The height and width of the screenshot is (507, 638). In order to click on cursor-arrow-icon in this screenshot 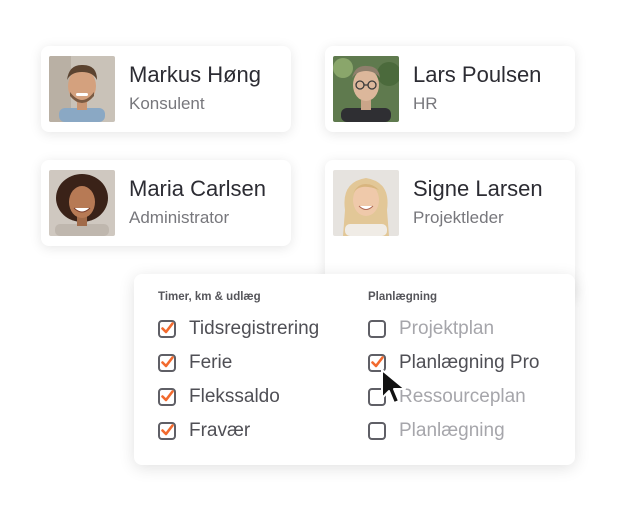, I will do `click(393, 386)`.